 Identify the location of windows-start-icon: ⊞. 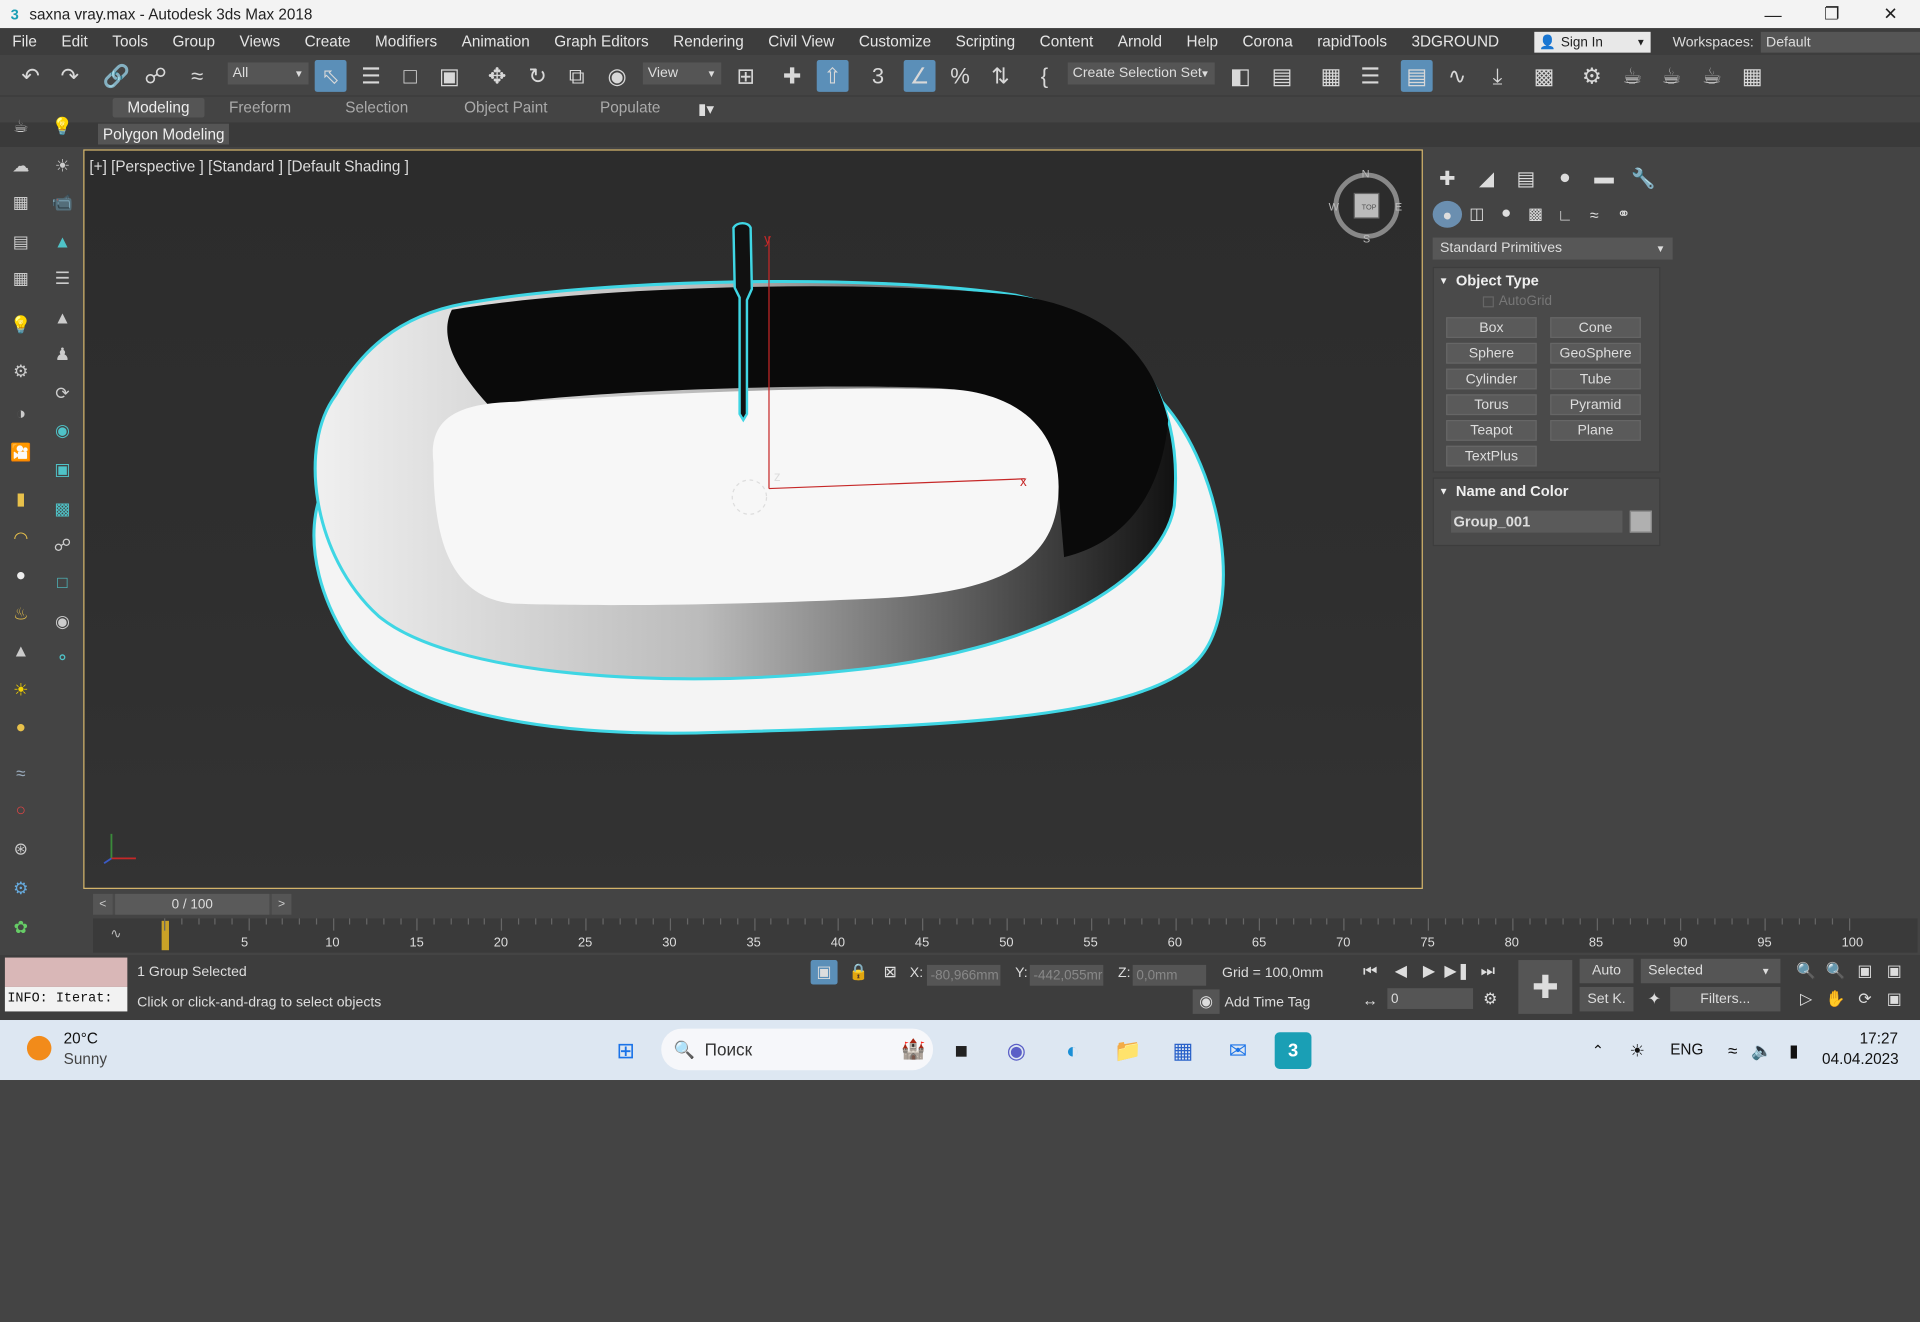
(625, 1050).